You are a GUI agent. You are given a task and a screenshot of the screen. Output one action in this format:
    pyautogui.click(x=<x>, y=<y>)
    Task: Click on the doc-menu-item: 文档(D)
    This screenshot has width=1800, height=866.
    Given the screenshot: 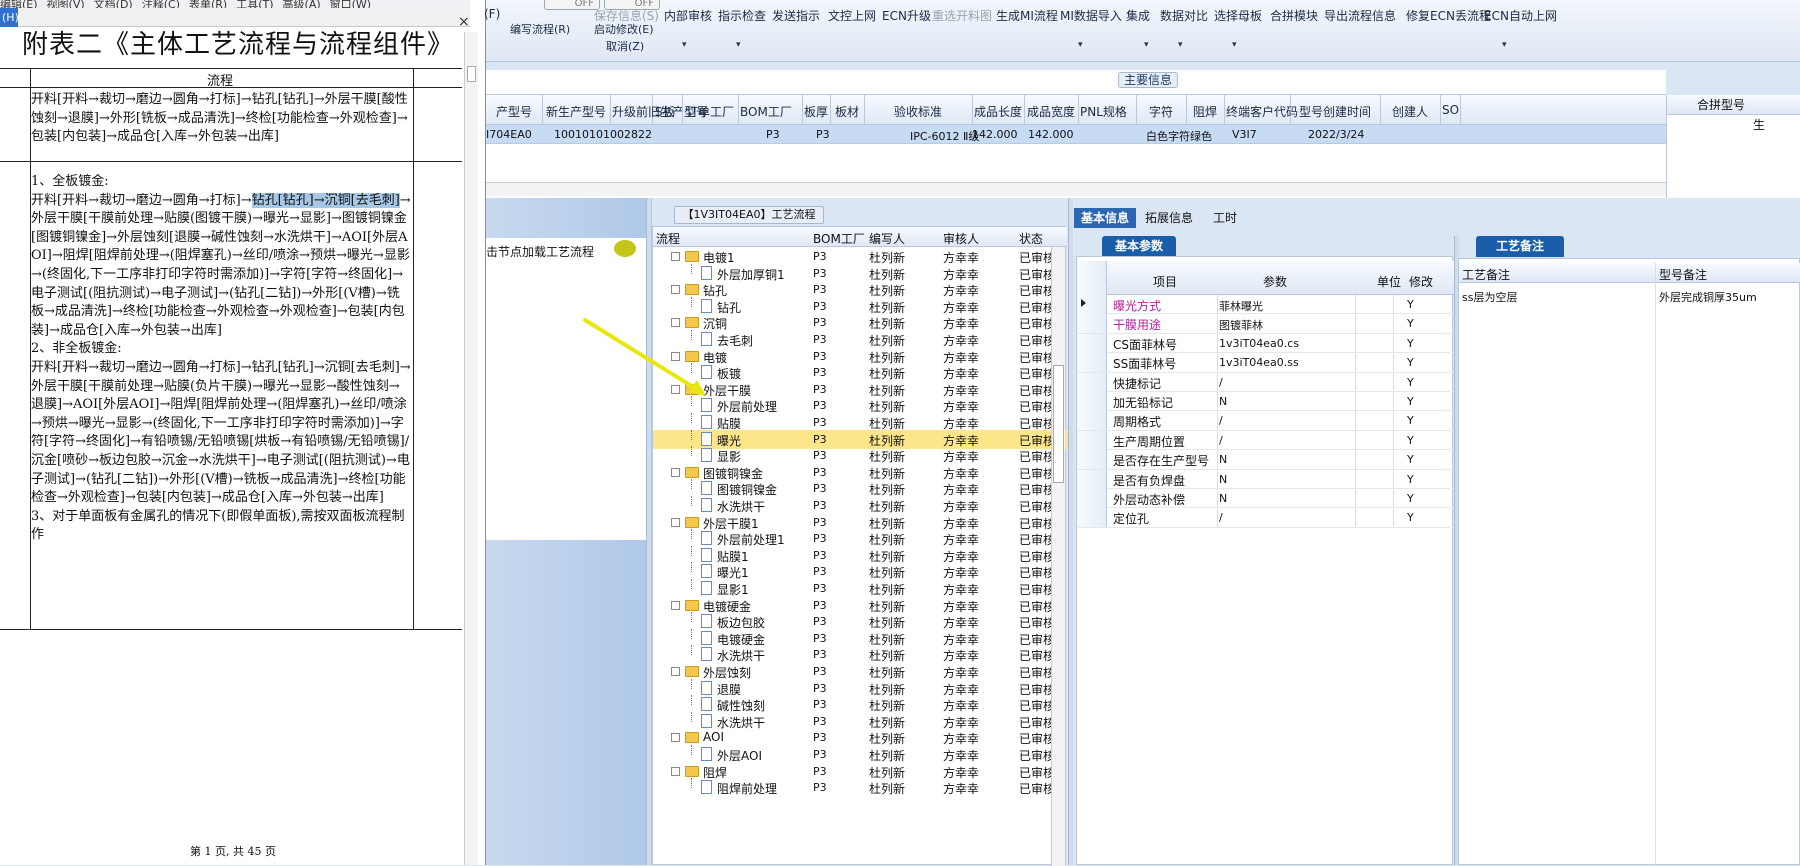 What is the action you would take?
    pyautogui.click(x=113, y=4)
    